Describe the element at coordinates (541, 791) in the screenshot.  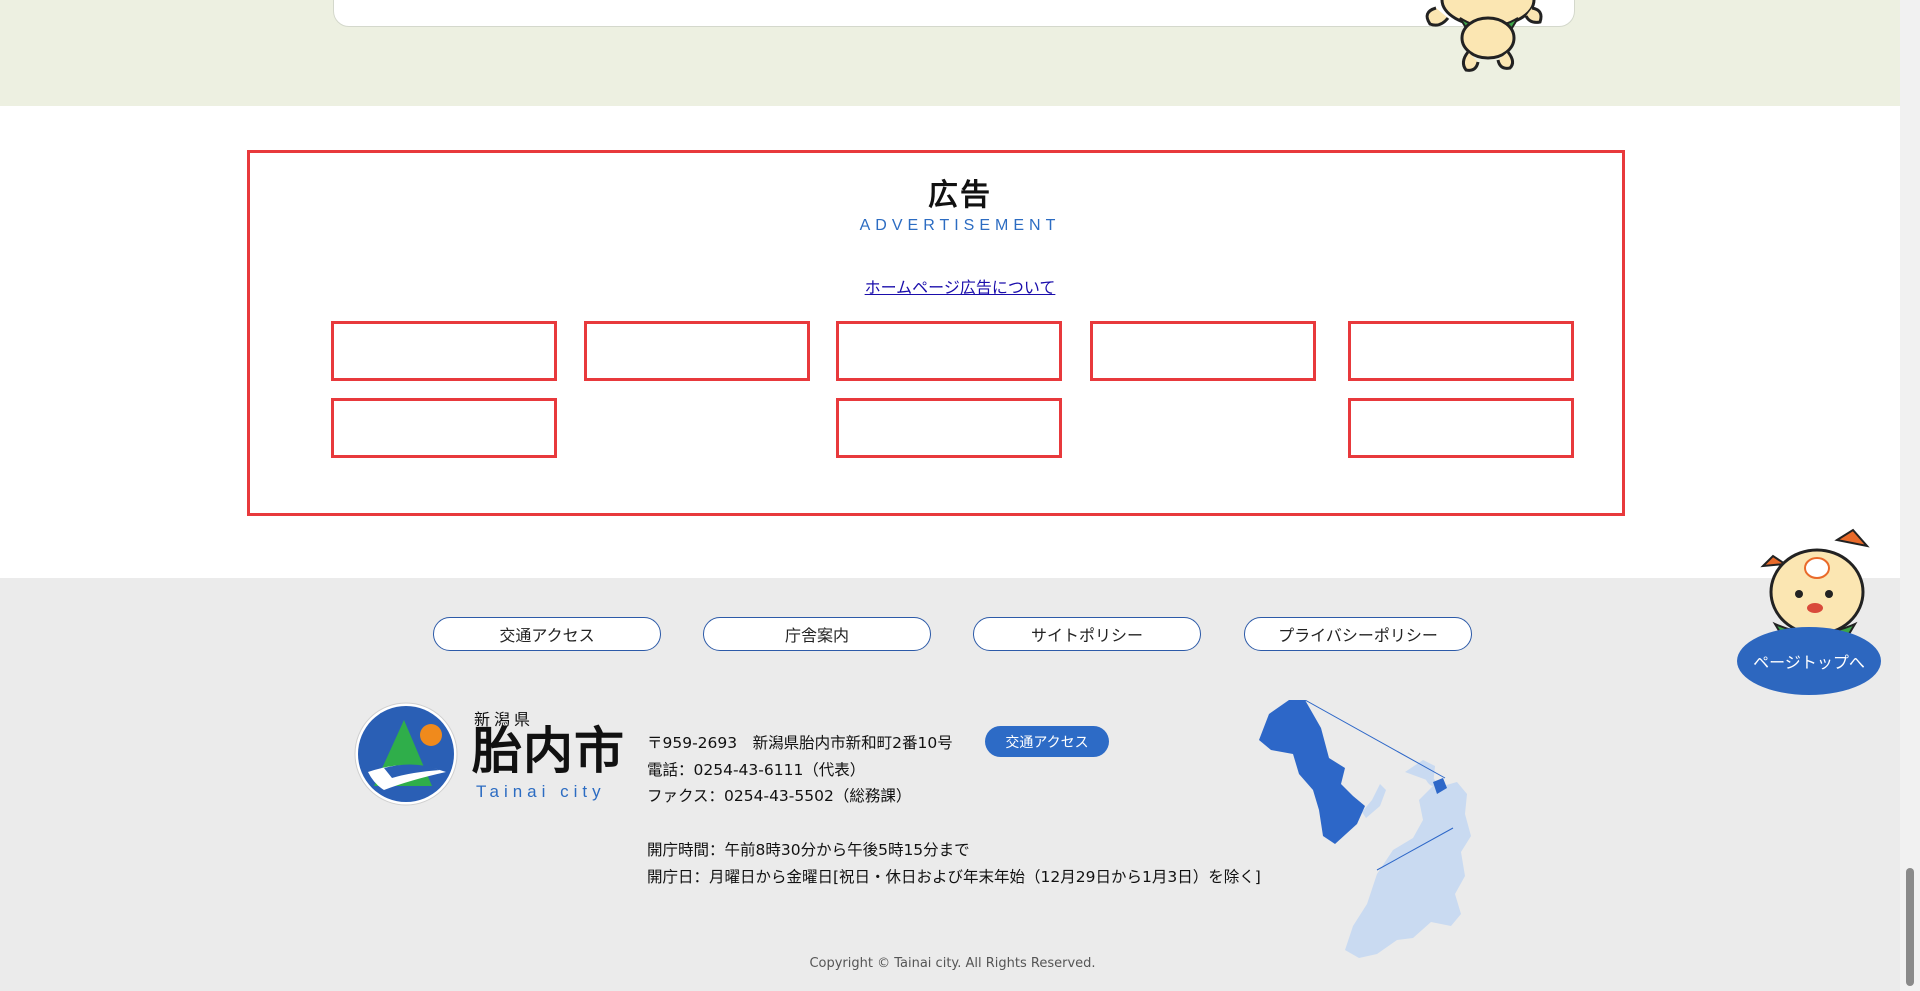
I see `logo-english-name: Tainai city` at that location.